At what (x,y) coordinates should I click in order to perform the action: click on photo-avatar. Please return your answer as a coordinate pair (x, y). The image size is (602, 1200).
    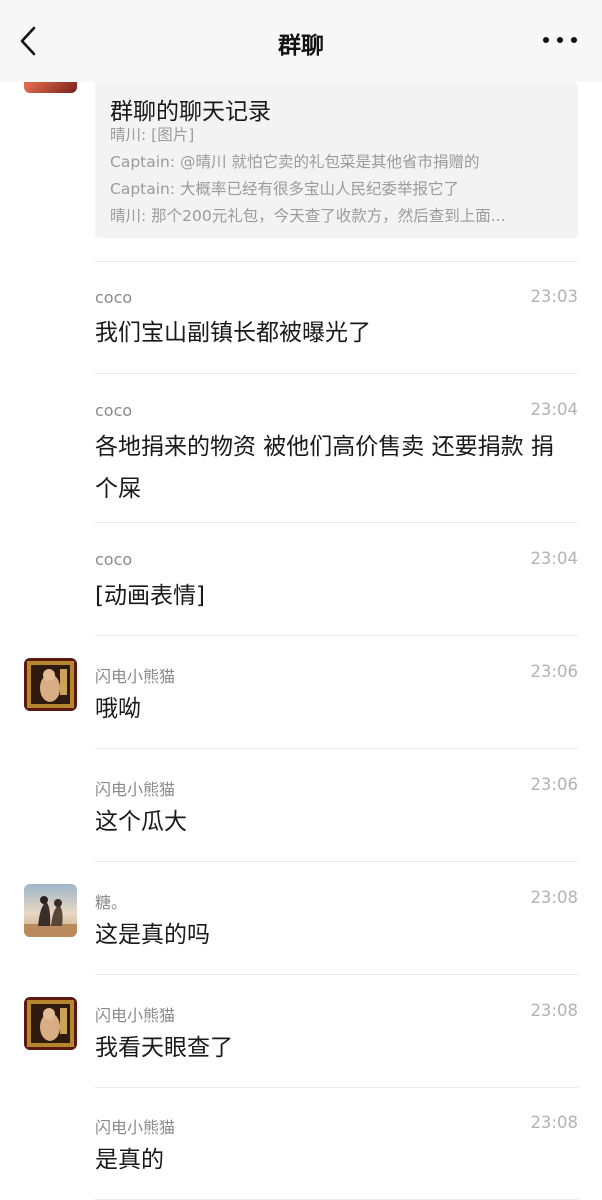
    Looking at the image, I should click on (50, 910).